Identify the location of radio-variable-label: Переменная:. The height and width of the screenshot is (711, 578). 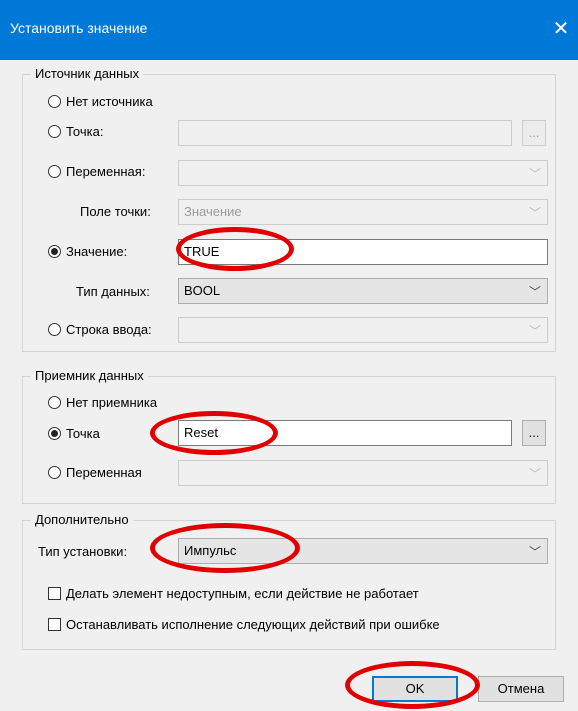
(106, 171).